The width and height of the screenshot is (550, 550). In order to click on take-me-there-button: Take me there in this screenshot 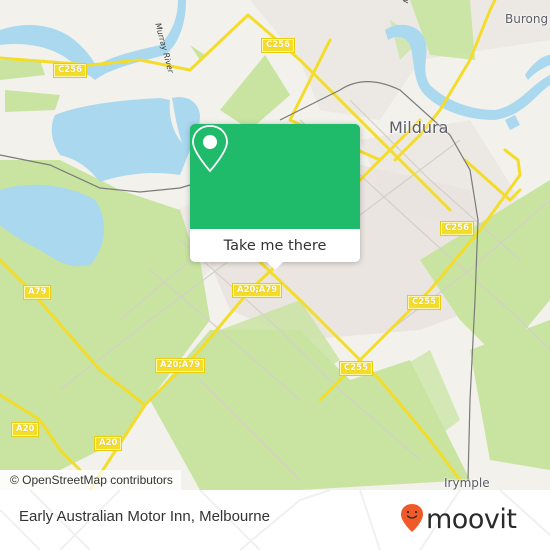, I will do `click(275, 245)`.